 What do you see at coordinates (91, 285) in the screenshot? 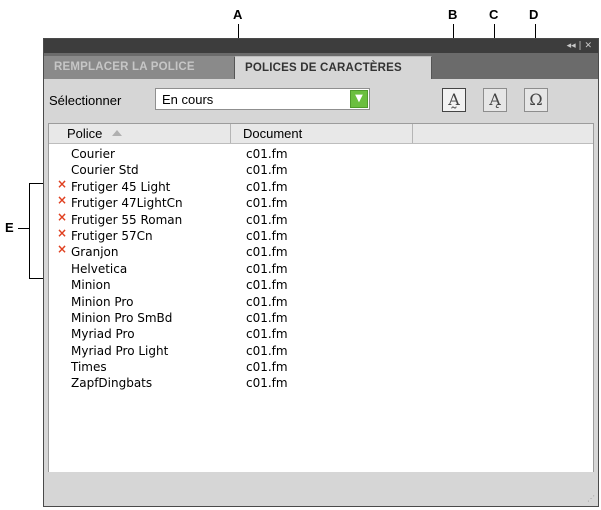
I see `font-name: Minion` at bounding box center [91, 285].